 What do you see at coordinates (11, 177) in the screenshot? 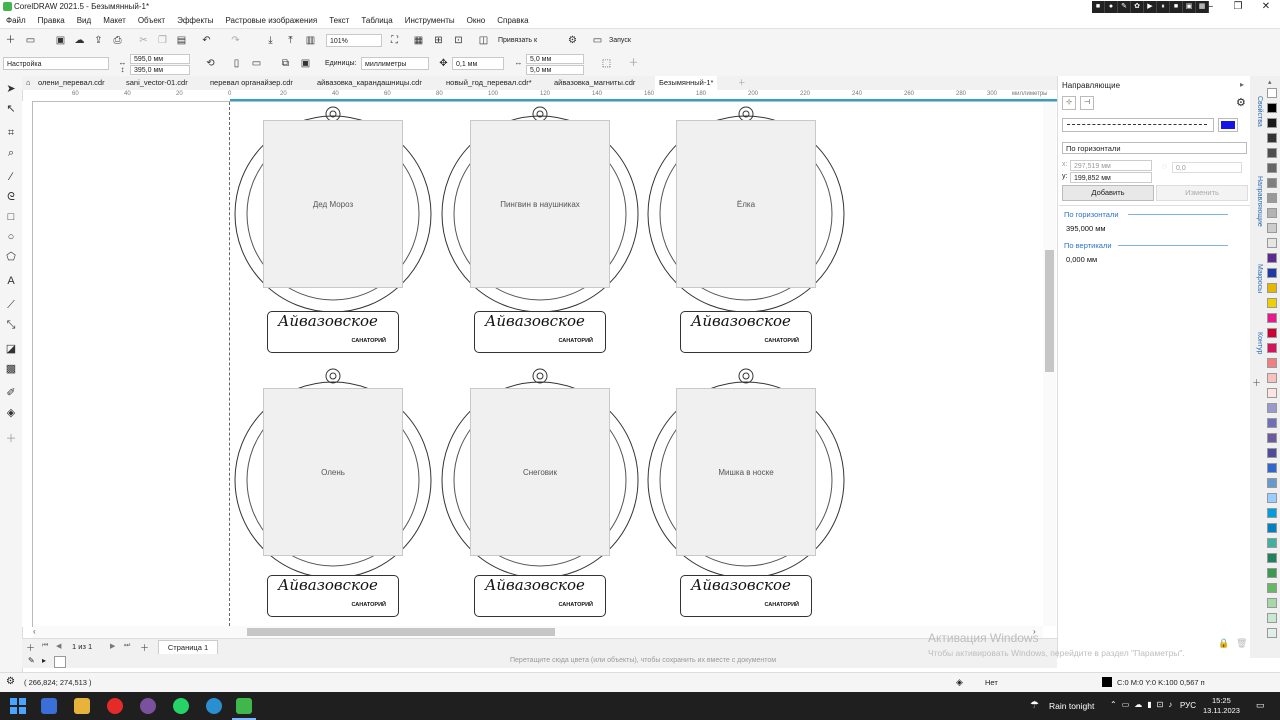
I see `freehand-tool-icon: ∕` at bounding box center [11, 177].